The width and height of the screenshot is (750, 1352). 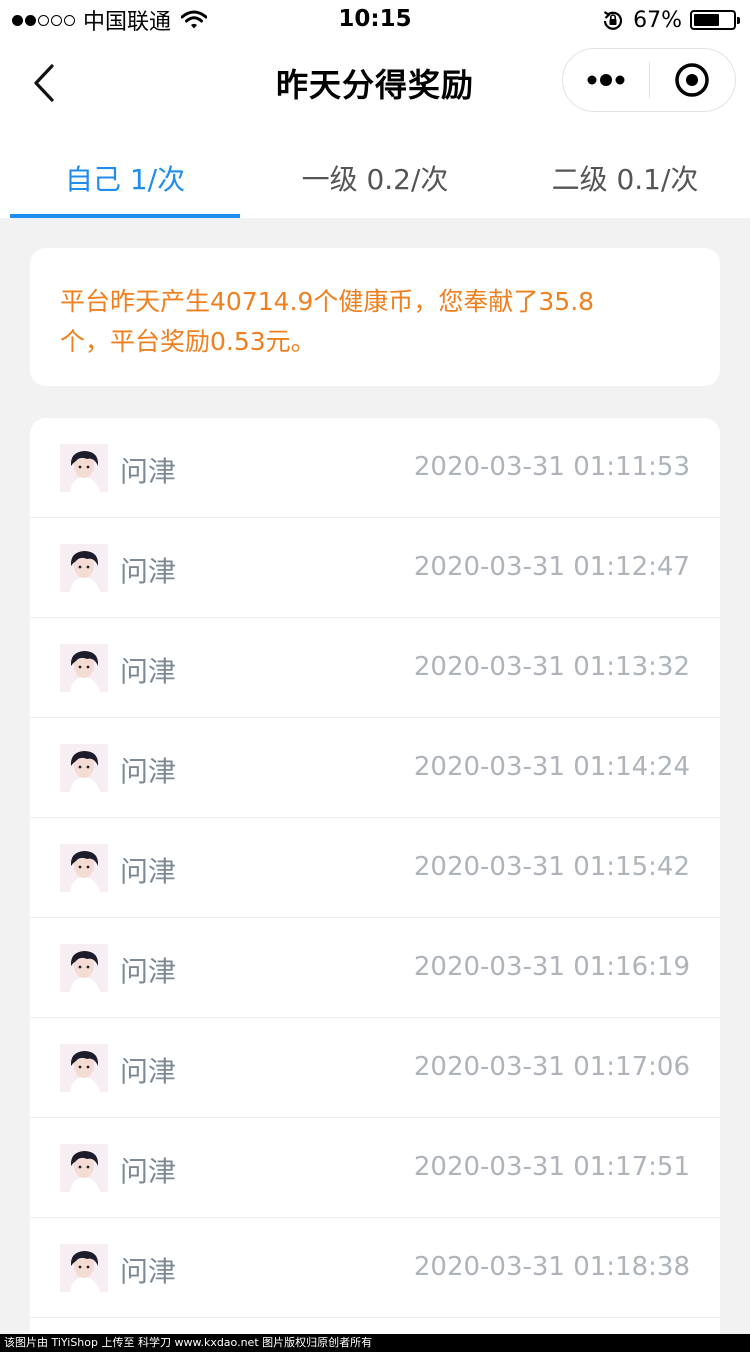 What do you see at coordinates (375, 968) in the screenshot?
I see `list-item: 问津 2020-03-31 01:16:19` at bounding box center [375, 968].